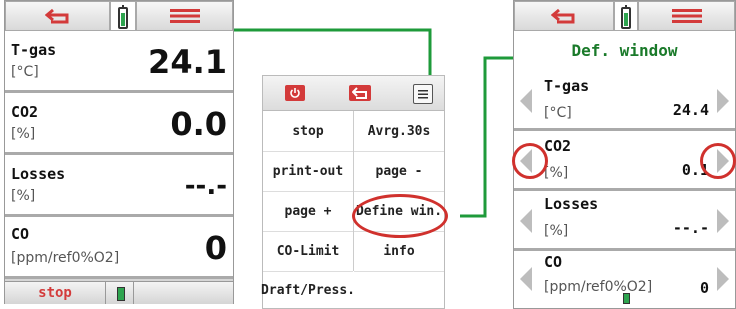 This screenshot has height=309, width=736. I want to click on power-icon, so click(295, 93).